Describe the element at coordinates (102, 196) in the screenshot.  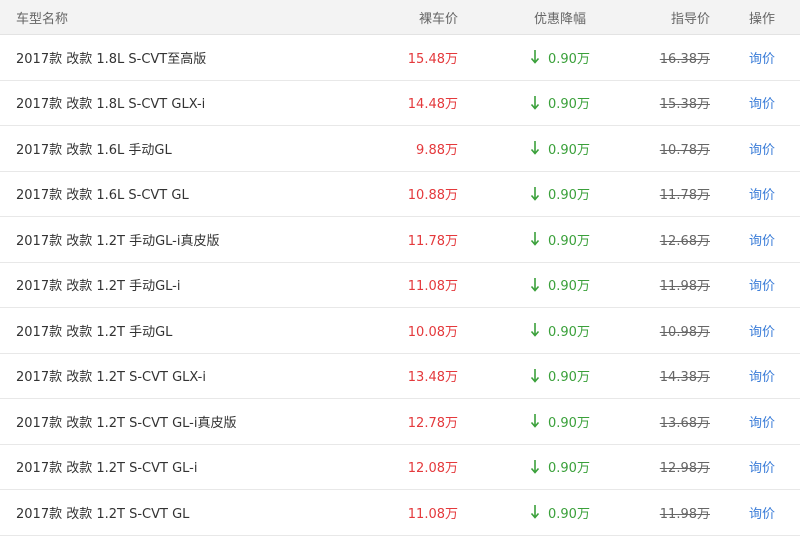
I see `model-name: 2017款 改款 1.6L S-CVT GL` at that location.